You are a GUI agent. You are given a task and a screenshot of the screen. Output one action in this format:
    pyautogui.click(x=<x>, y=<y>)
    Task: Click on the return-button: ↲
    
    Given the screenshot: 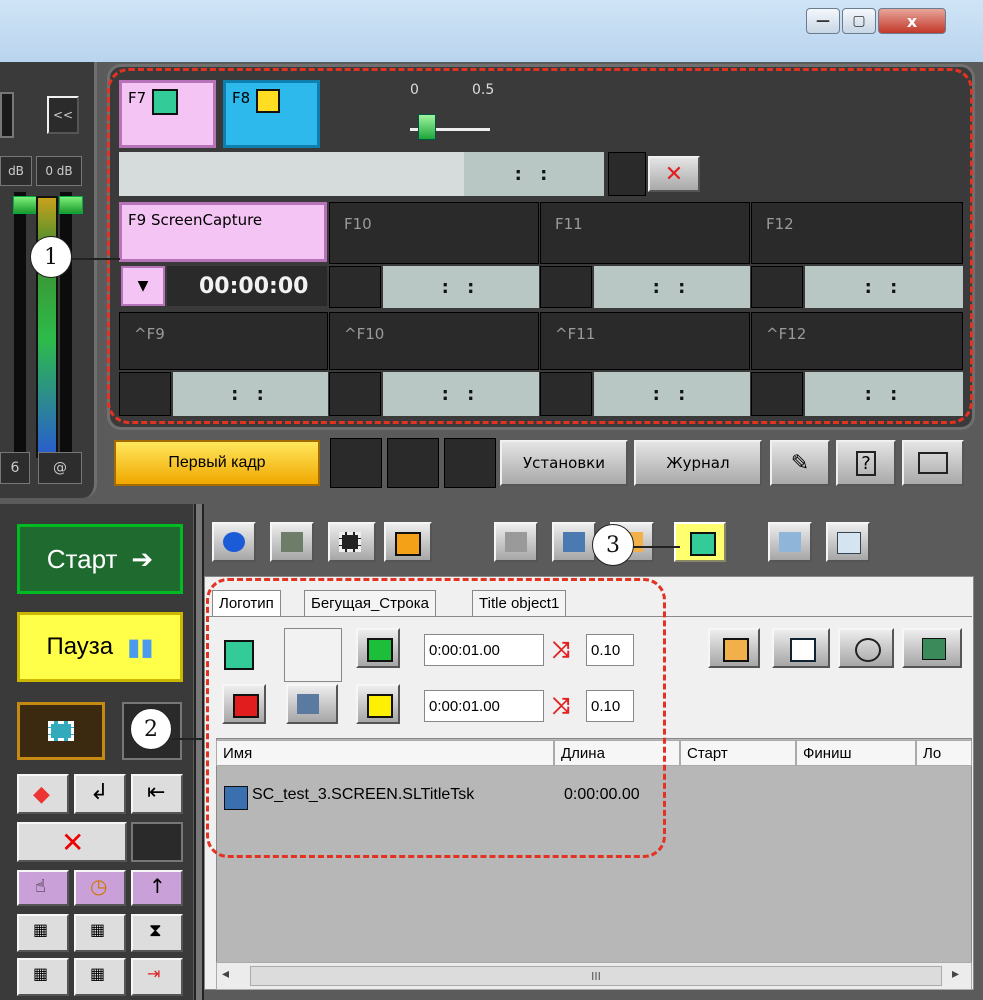 What is the action you would take?
    pyautogui.click(x=100, y=794)
    